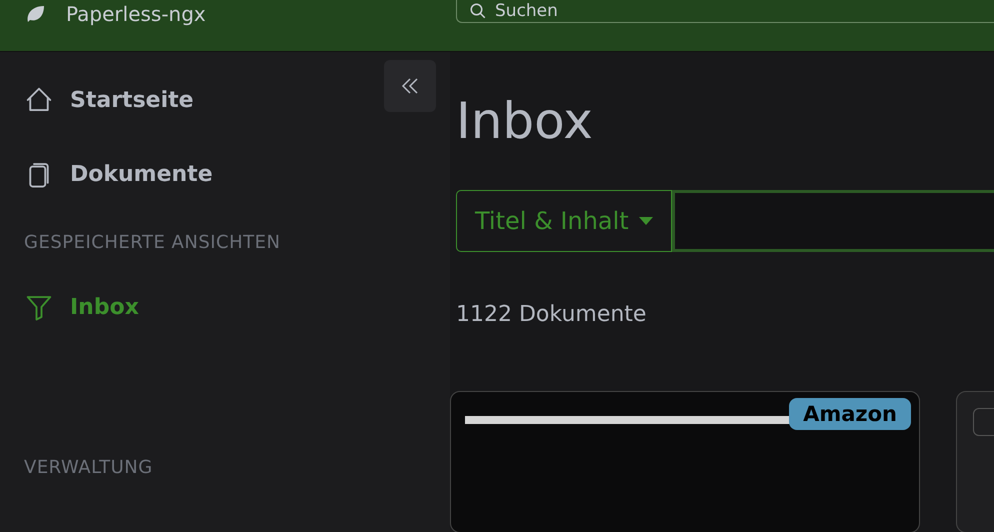  I want to click on nav-link: Inbox, so click(81, 307).